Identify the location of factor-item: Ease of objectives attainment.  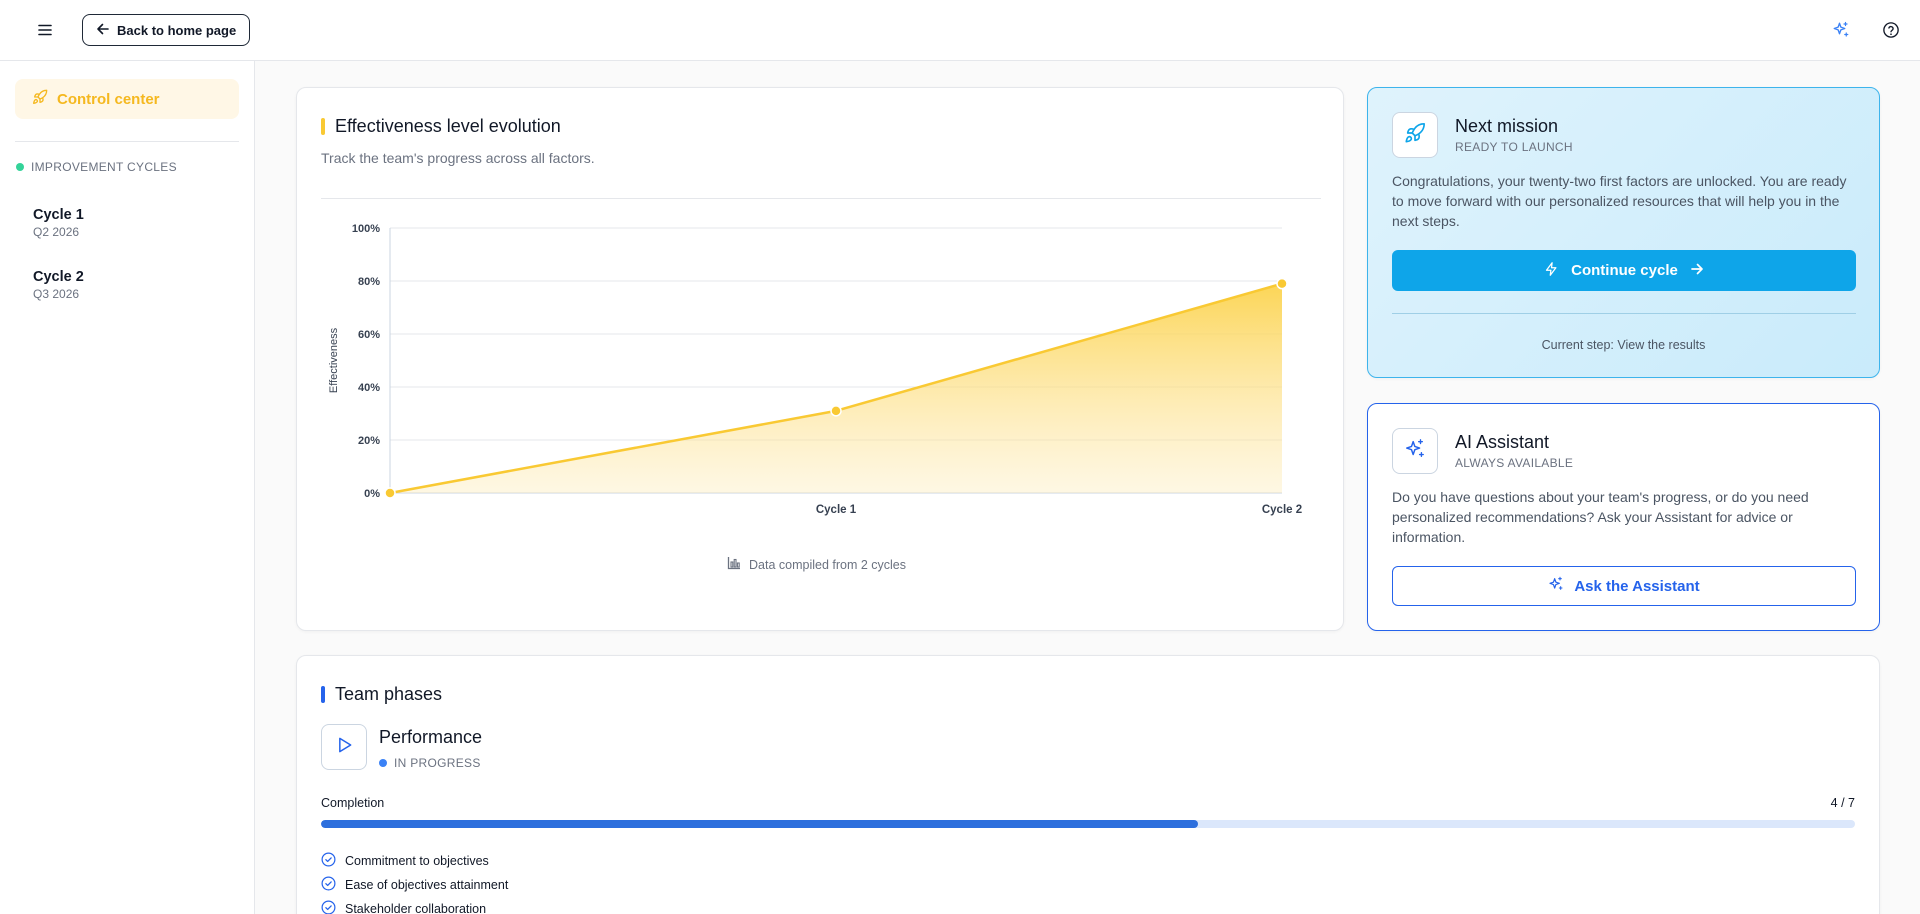
(414, 885).